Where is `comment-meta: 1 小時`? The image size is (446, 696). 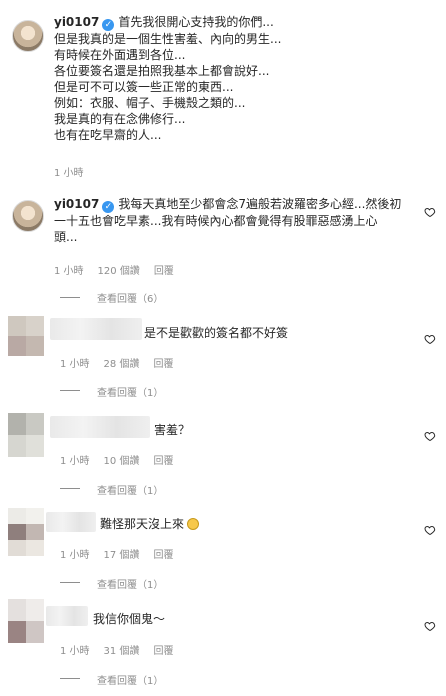
comment-meta: 1 小時 is located at coordinates (76, 171).